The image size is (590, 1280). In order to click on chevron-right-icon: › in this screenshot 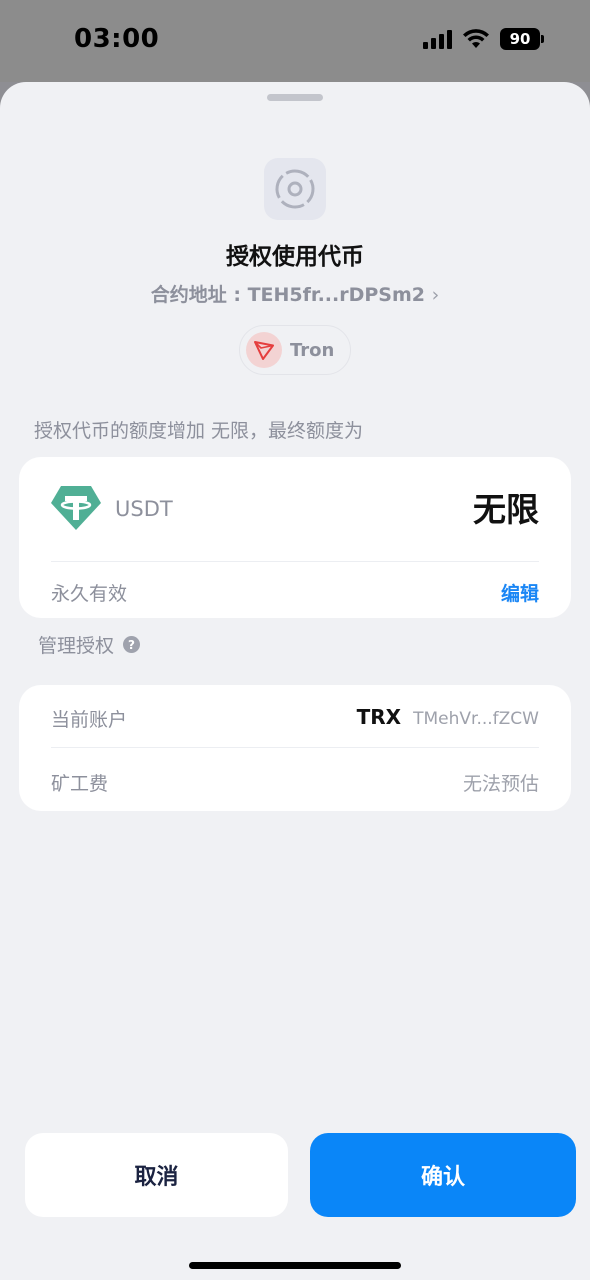, I will do `click(435, 295)`.